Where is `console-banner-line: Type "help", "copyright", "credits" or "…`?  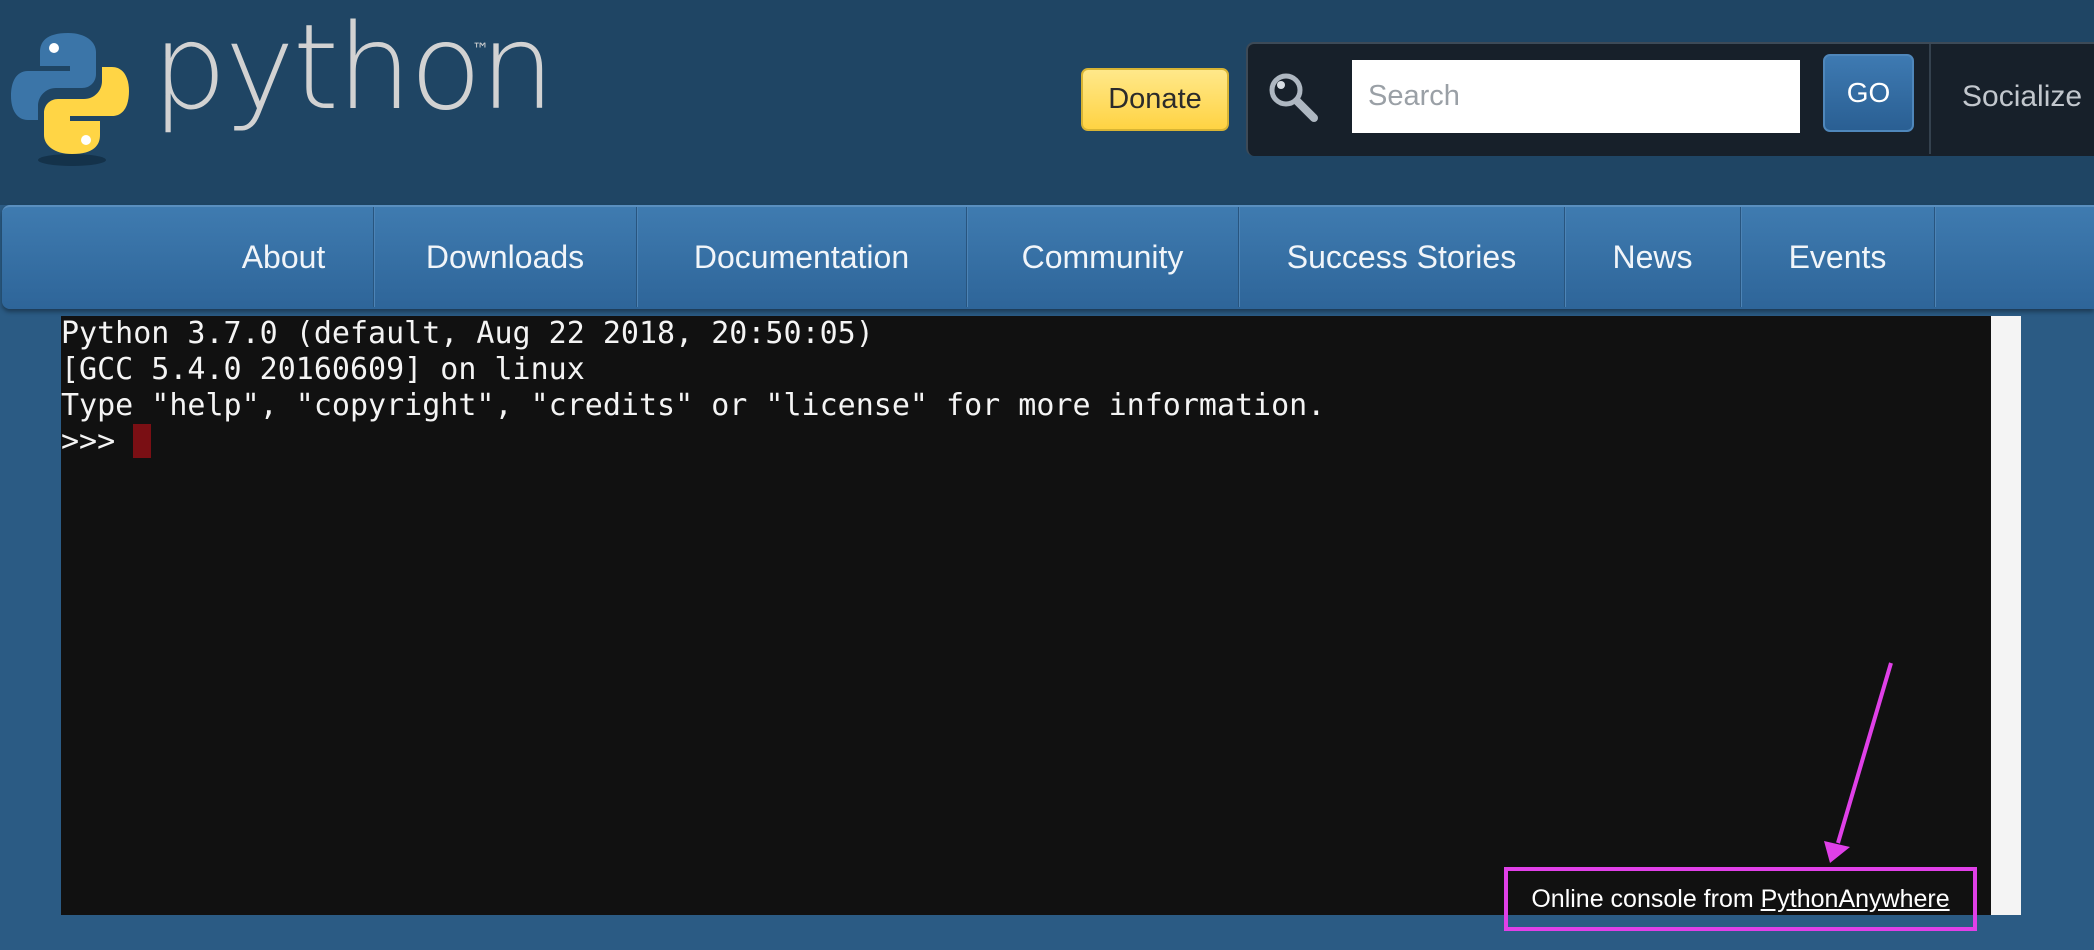 console-banner-line: Type "help", "copyright", "credits" or "… is located at coordinates (693, 405).